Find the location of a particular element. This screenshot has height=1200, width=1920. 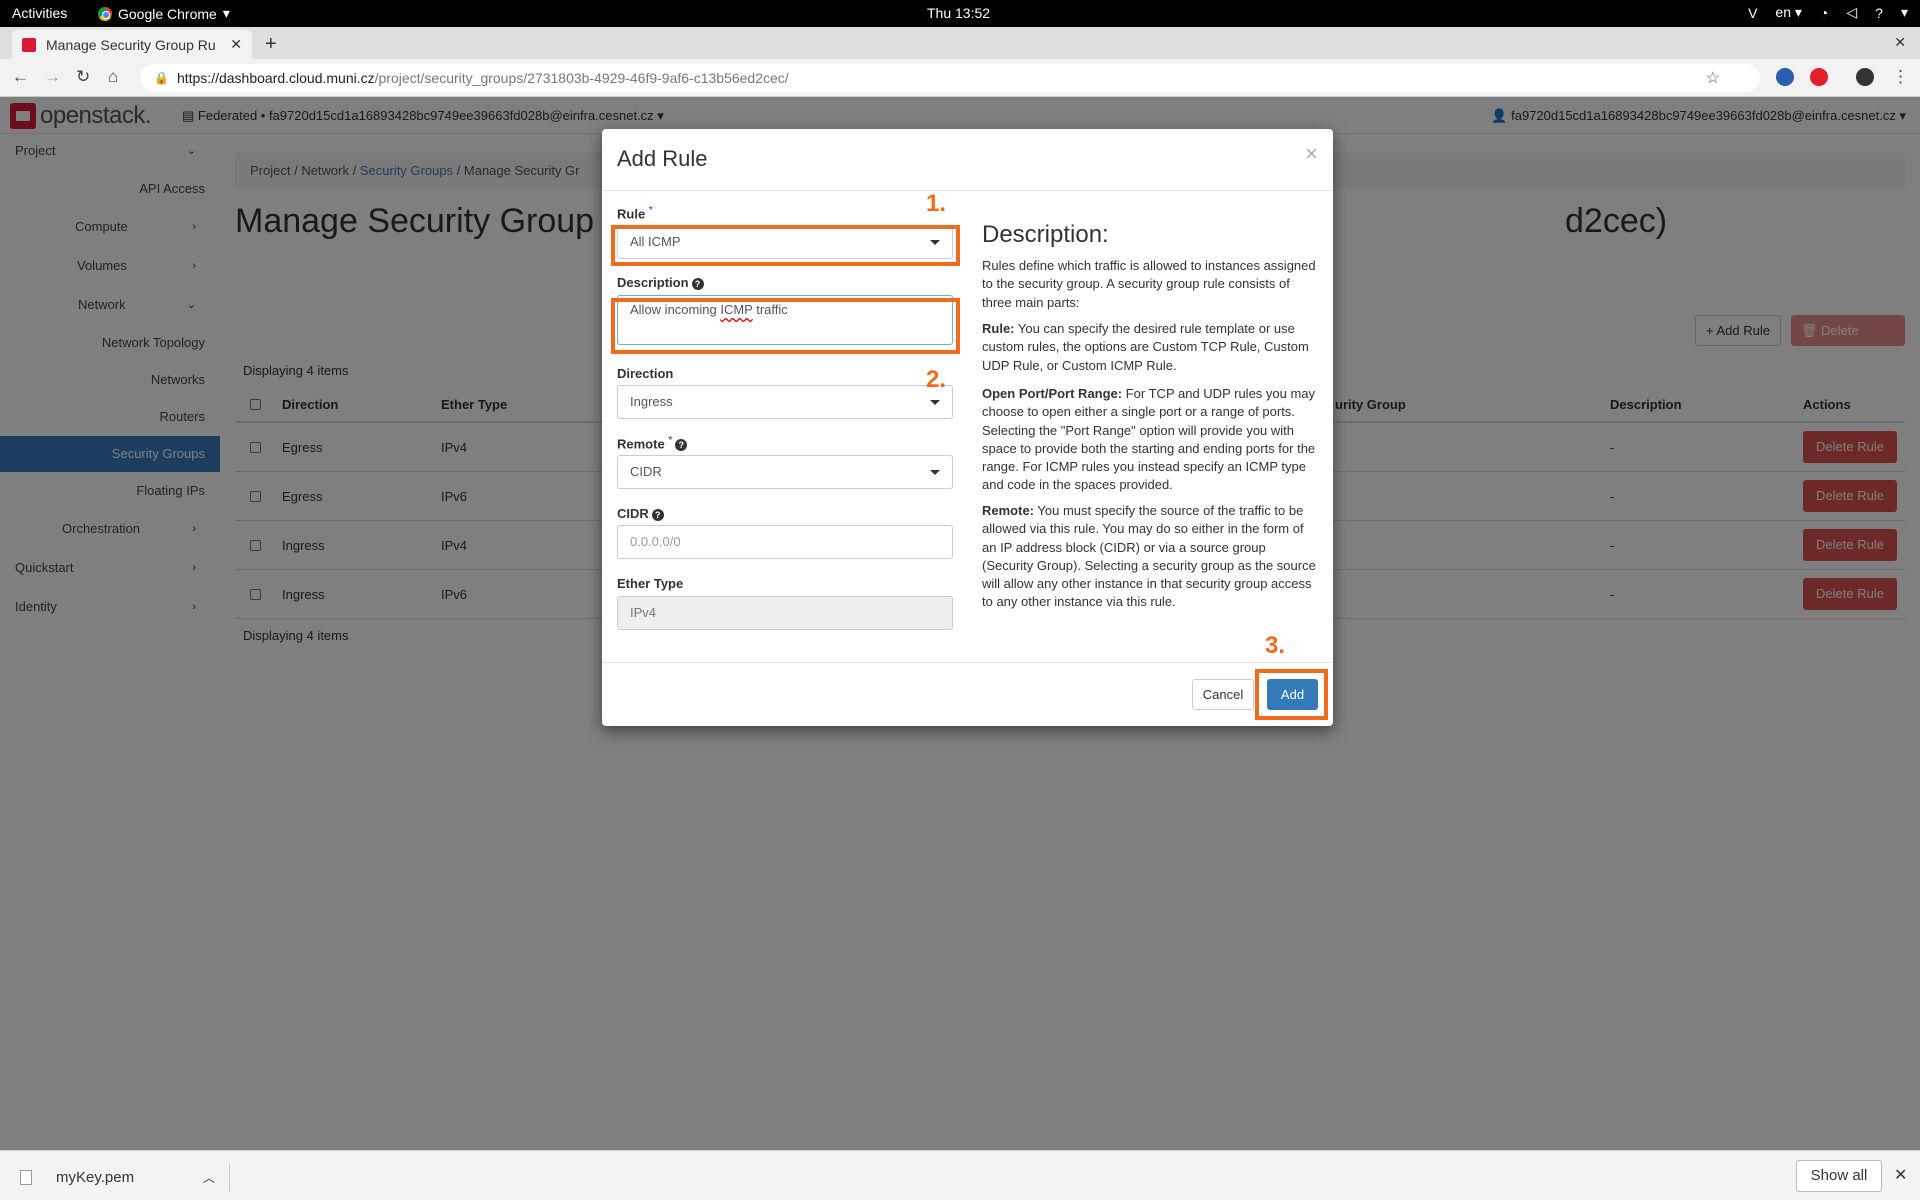

close-icon: ✕ is located at coordinates (1900, 1175).